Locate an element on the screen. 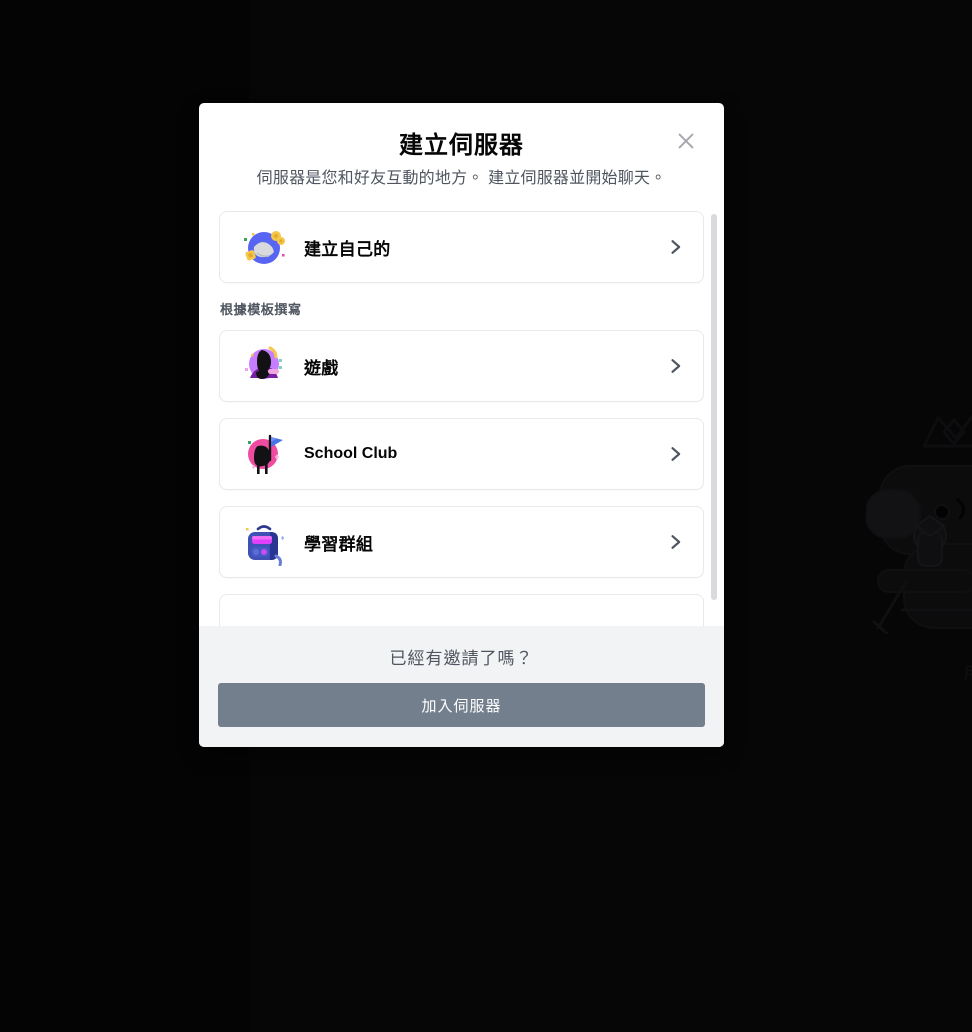 The height and width of the screenshot is (1032, 972). close-icon is located at coordinates (686, 141).